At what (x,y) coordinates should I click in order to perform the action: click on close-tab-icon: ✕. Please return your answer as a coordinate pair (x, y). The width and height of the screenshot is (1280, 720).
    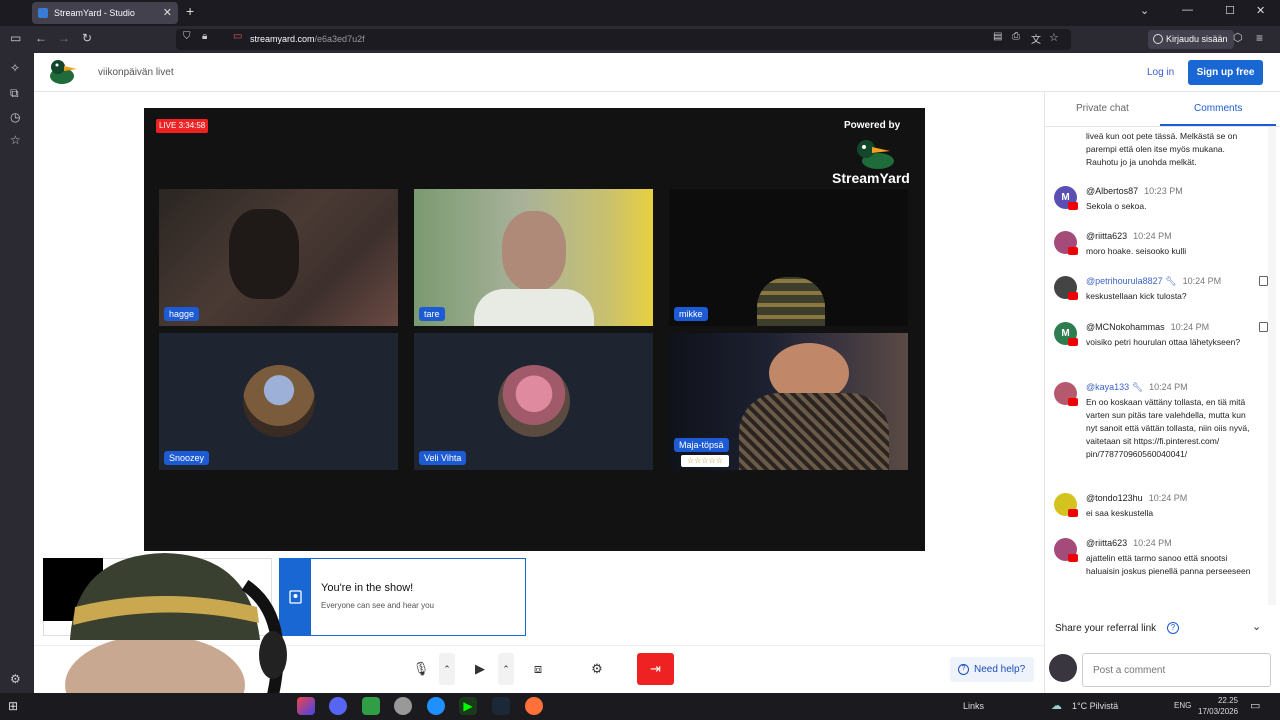
    Looking at the image, I should click on (167, 13).